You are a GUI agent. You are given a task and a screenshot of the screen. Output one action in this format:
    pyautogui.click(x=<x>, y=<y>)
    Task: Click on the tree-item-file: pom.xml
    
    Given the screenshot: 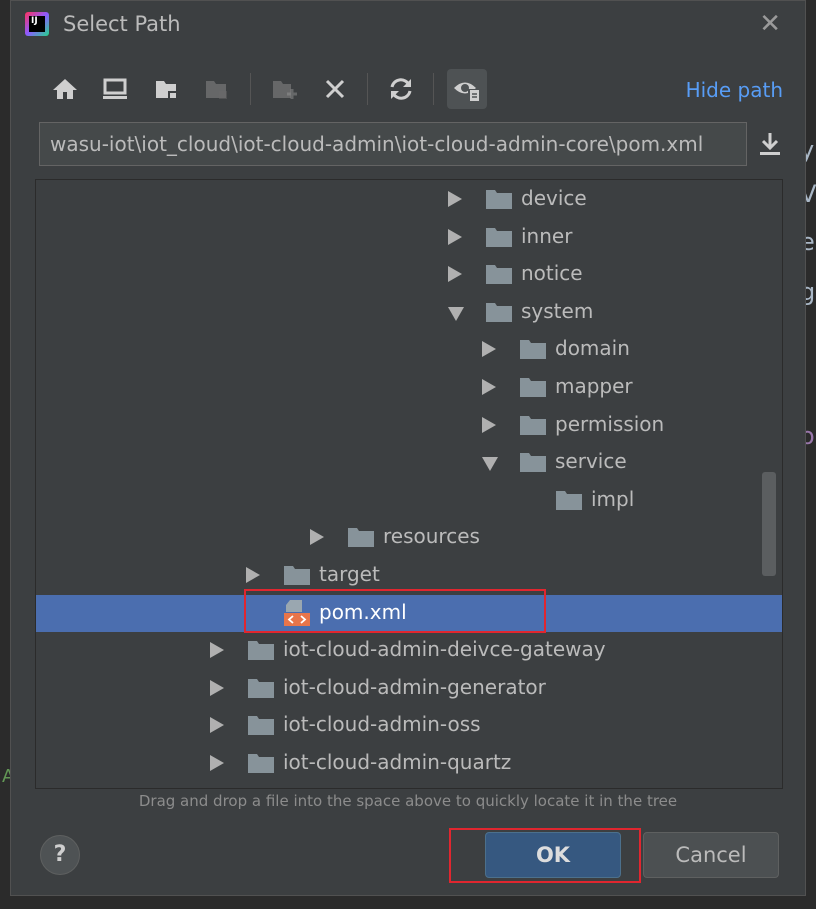 What is the action you would take?
    pyautogui.click(x=409, y=613)
    